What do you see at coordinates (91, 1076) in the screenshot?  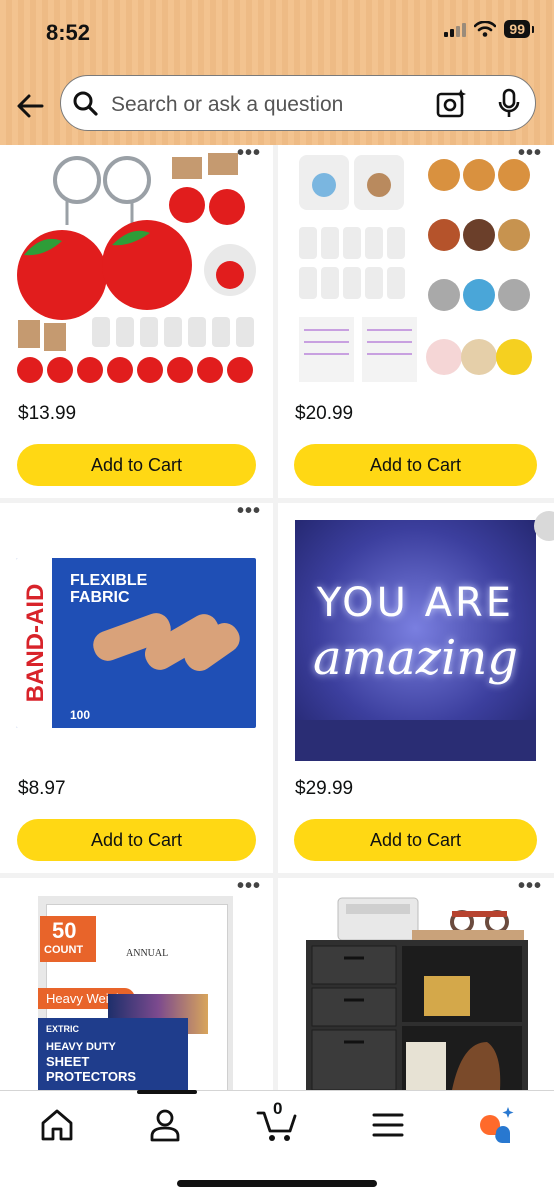 I see `product-title-line3: PROTECTORS` at bounding box center [91, 1076].